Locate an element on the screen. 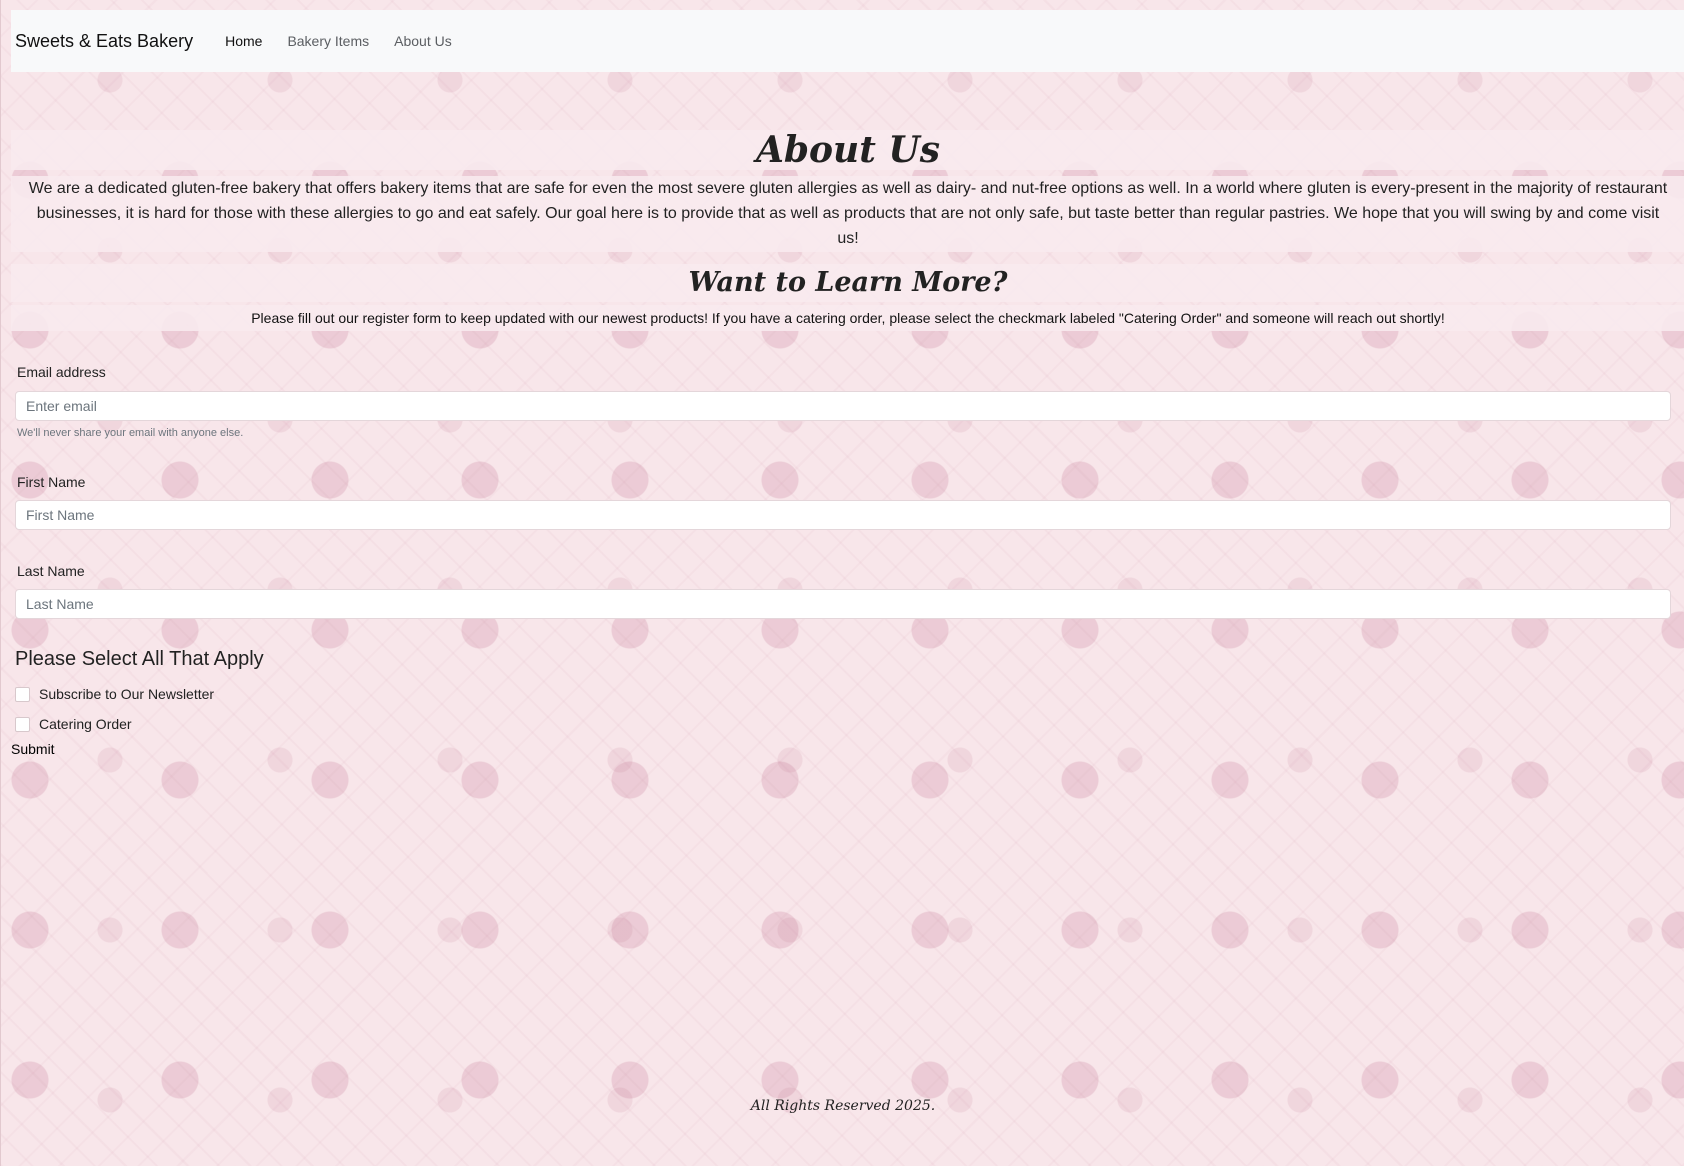 This screenshot has height=1166, width=1684. first-name-input is located at coordinates (843, 515).